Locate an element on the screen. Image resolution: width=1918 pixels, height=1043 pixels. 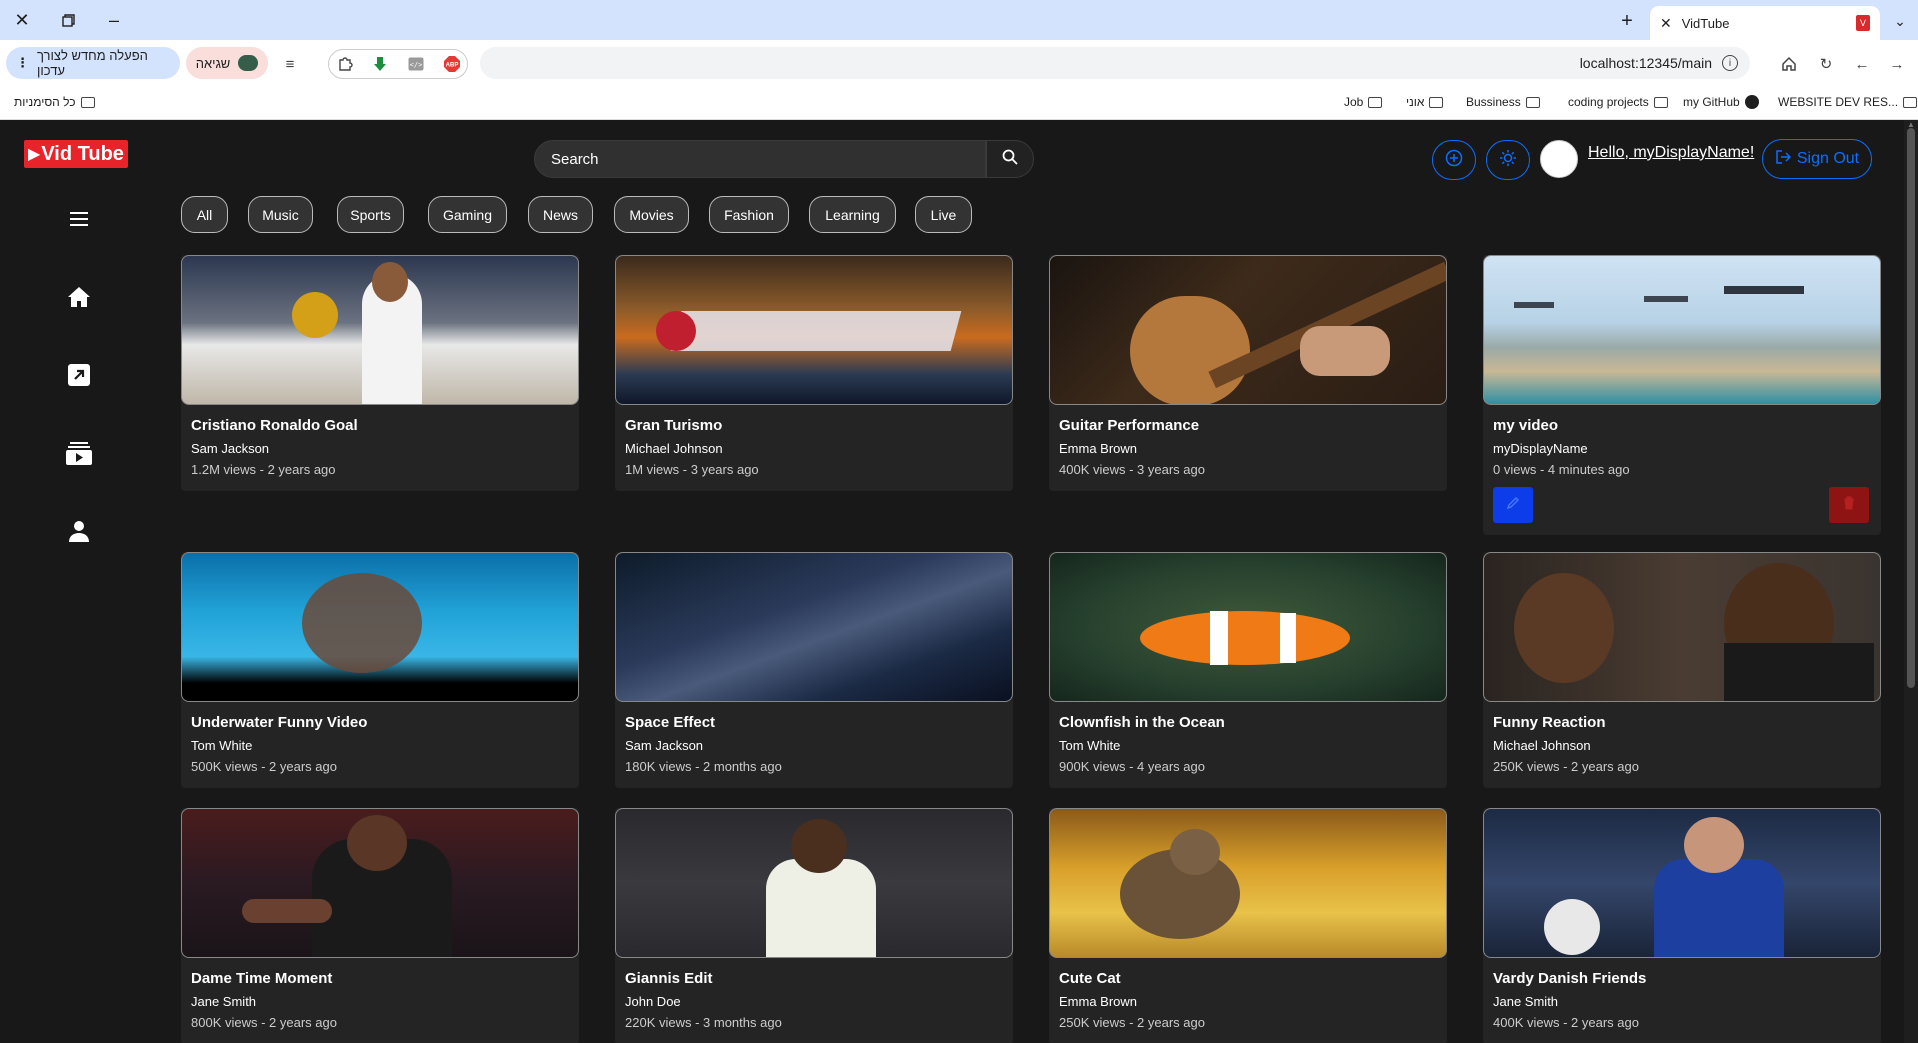
video-meta: 500K views - 2 years ago is located at coordinates (264, 766).